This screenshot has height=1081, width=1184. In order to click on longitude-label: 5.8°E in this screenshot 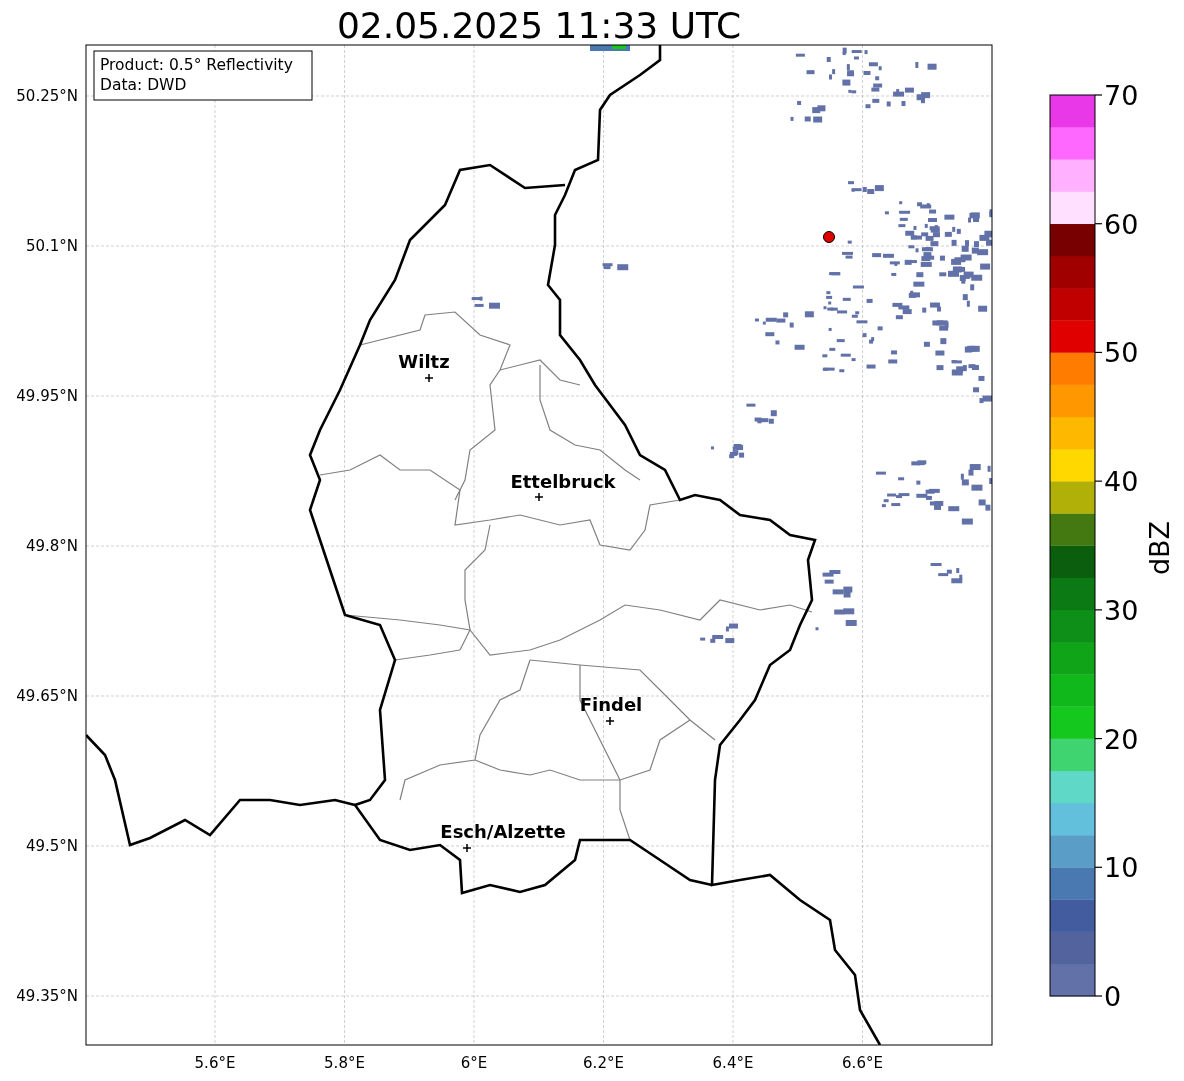, I will do `click(344, 1063)`.